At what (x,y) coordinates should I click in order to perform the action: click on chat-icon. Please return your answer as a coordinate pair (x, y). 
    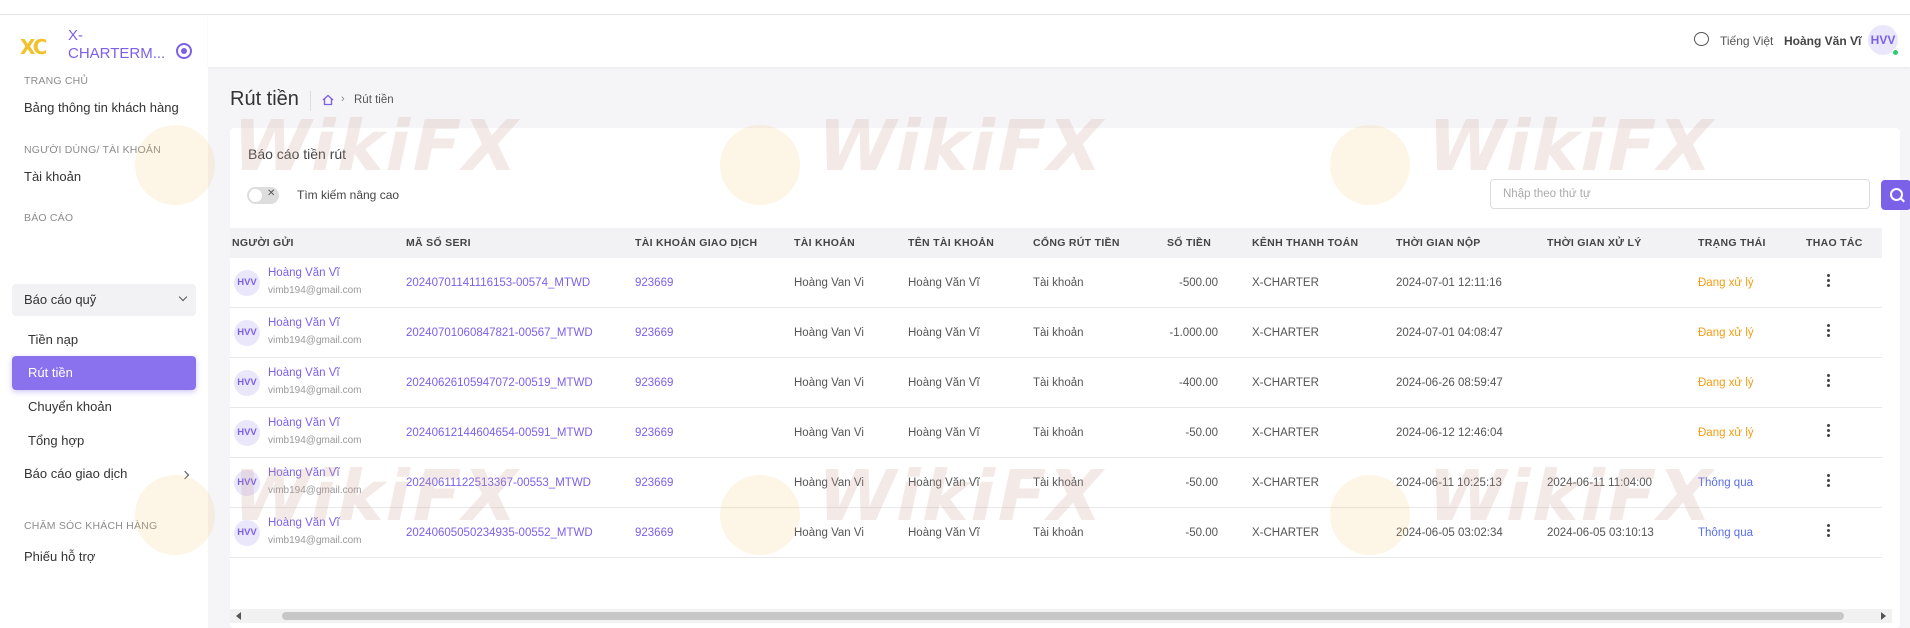
    Looking at the image, I should click on (1701, 39).